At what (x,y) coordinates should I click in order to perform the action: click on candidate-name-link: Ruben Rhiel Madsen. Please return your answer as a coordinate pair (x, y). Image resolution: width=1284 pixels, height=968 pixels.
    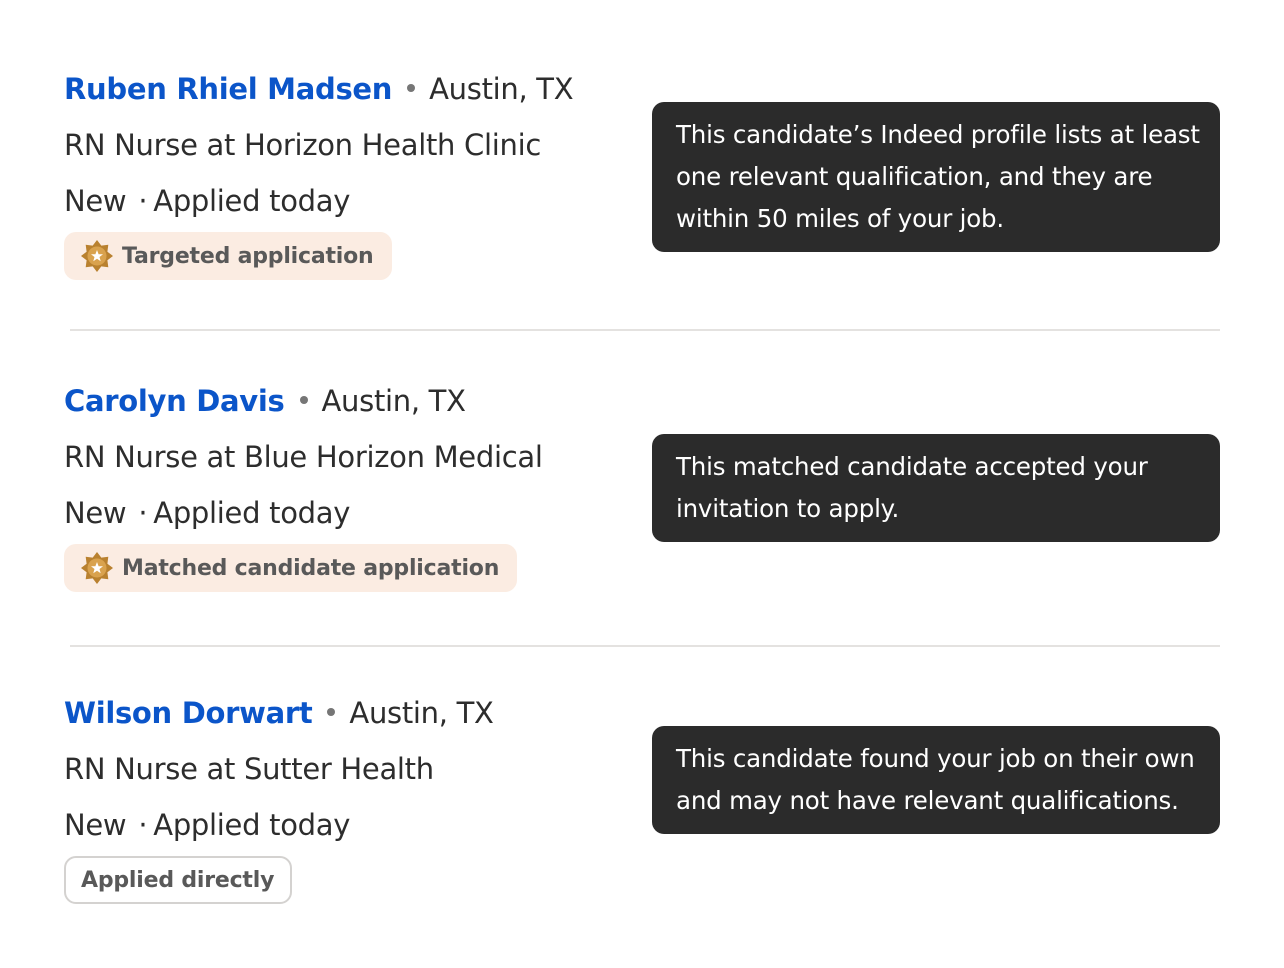
    Looking at the image, I should click on (228, 89).